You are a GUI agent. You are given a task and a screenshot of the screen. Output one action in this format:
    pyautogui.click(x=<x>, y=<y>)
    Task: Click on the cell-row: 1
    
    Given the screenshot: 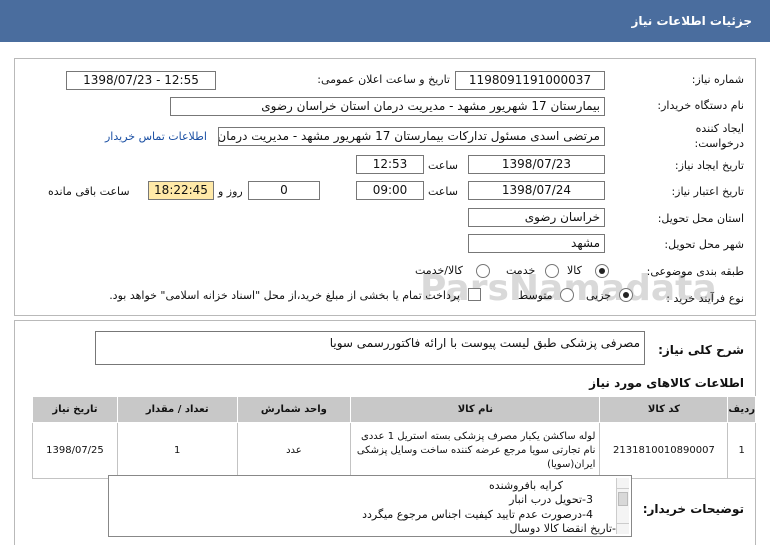 What is the action you would take?
    pyautogui.click(x=741, y=450)
    